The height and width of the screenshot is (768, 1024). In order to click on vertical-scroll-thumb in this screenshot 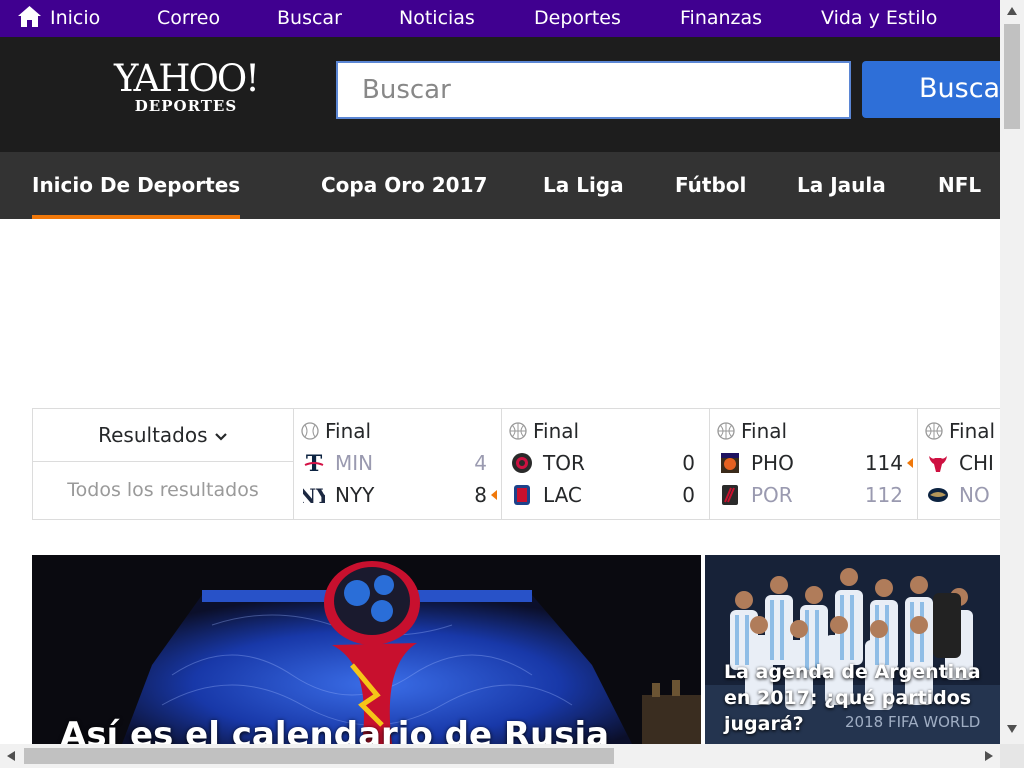, I will do `click(1012, 76)`.